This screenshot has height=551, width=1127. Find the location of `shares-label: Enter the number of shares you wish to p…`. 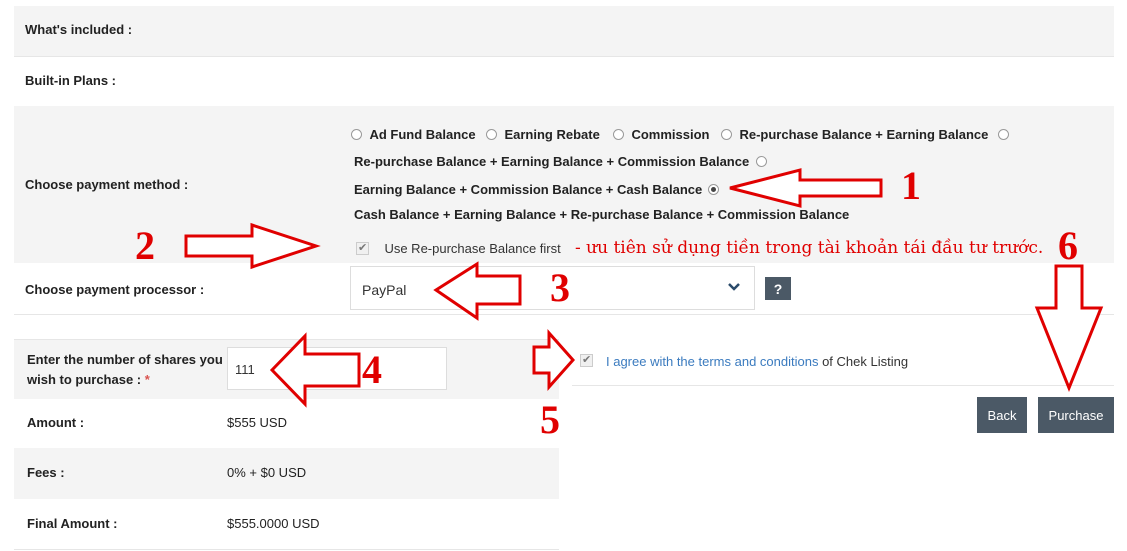

shares-label: Enter the number of shares you wish to p… is located at coordinates (129, 370).